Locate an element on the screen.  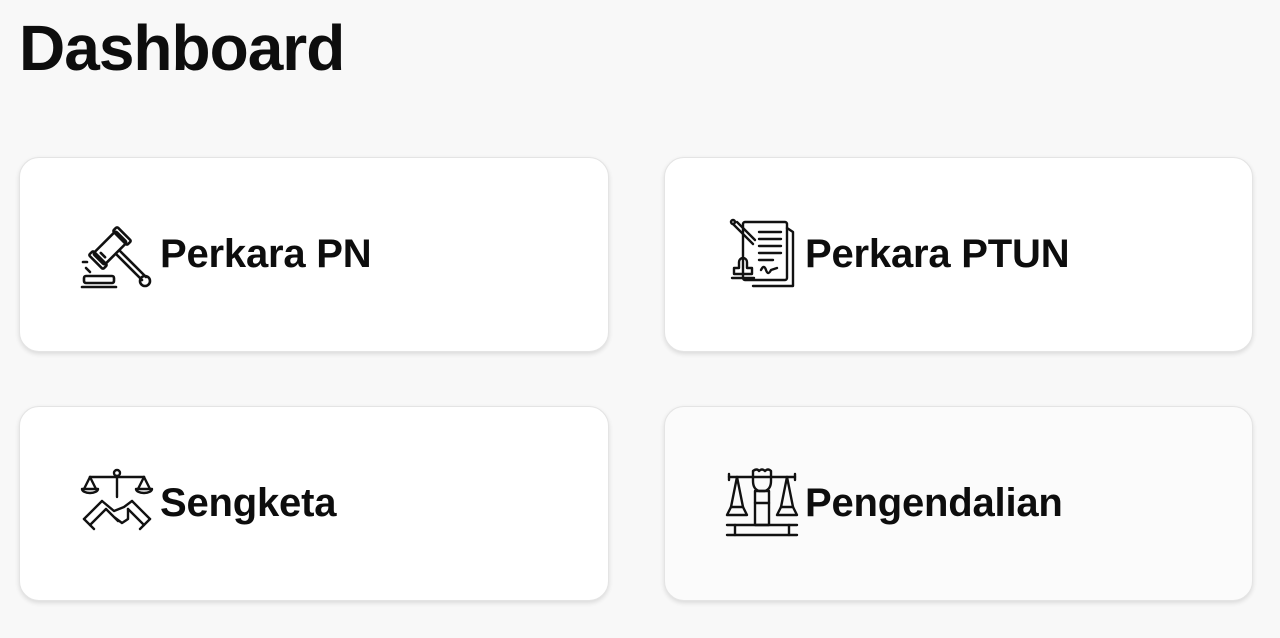
fist-scales-icon is located at coordinates (762, 504).